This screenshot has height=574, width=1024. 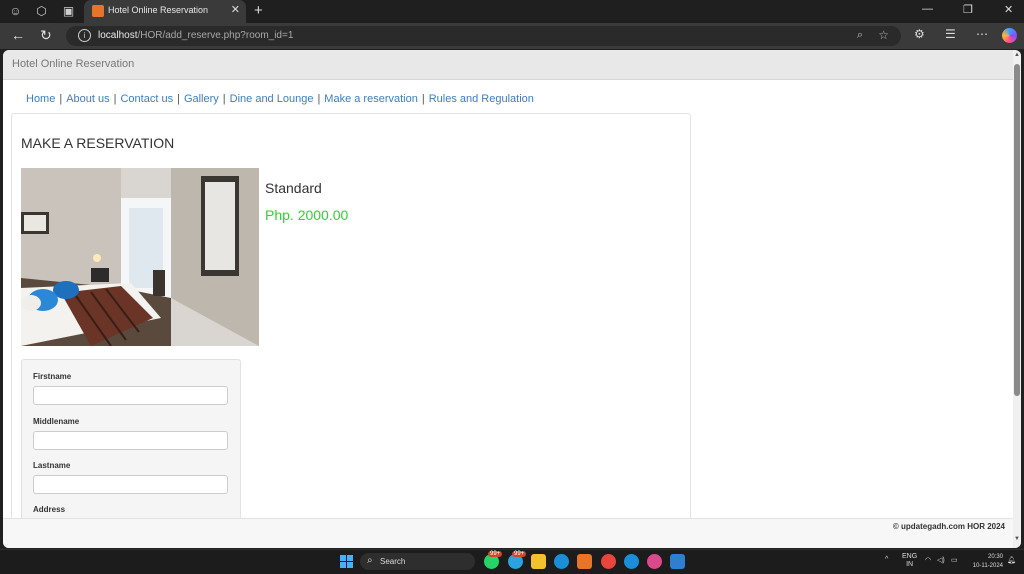 What do you see at coordinates (371, 99) in the screenshot?
I see `nav-make-reservation: Make a reservation` at bounding box center [371, 99].